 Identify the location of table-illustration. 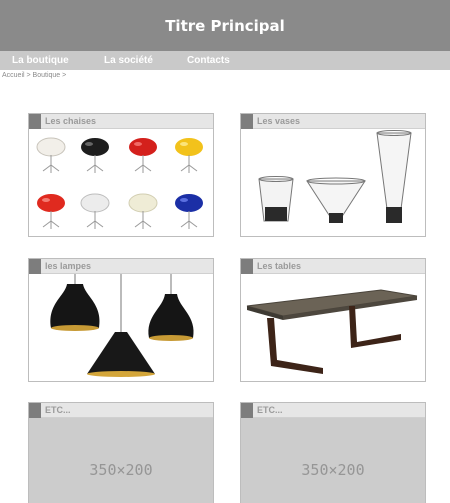
(332, 331).